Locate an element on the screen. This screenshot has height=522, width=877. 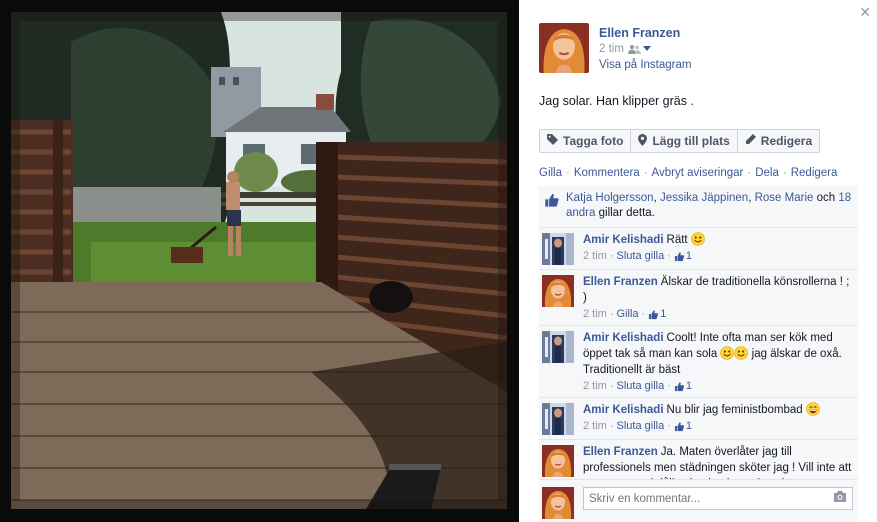
author-avatar is located at coordinates (564, 48).